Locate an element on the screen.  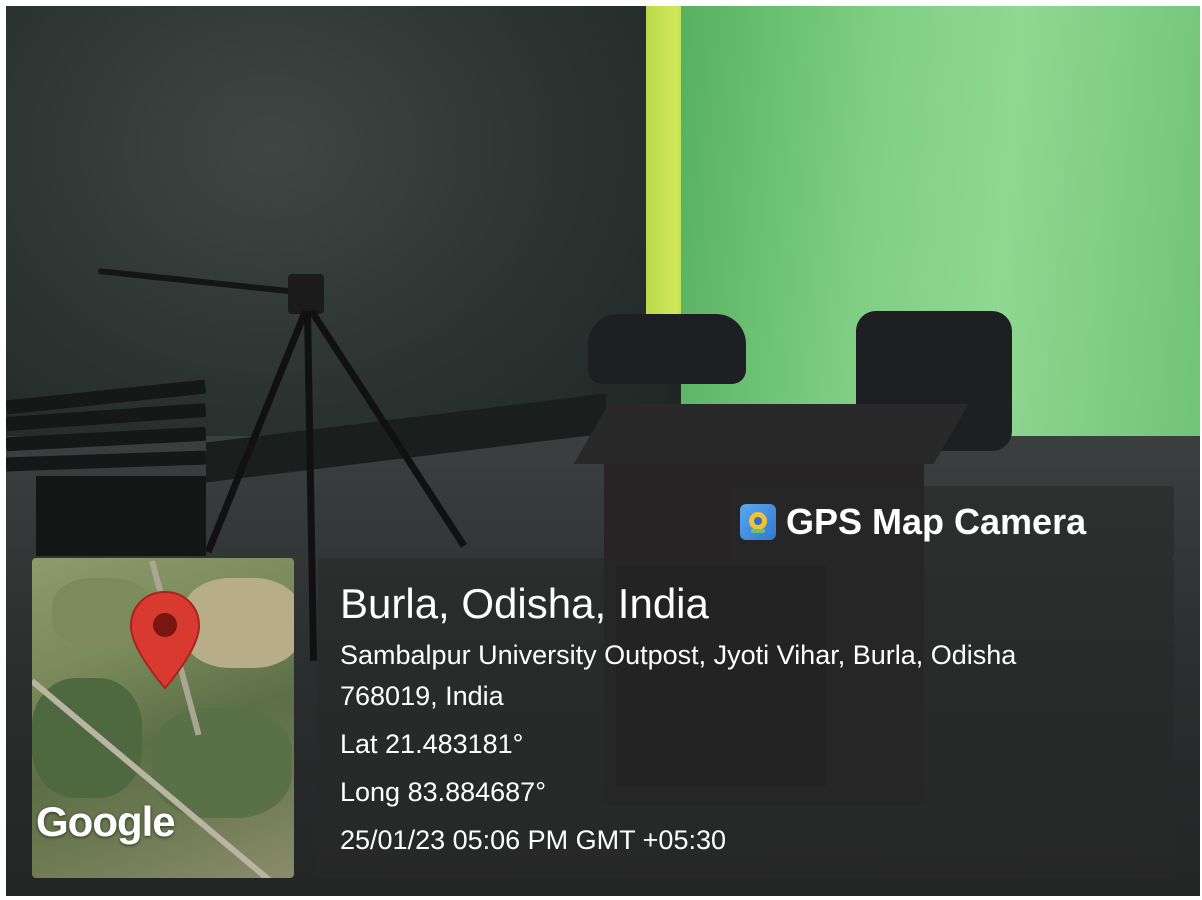
map-pin-icon is located at coordinates (165, 642).